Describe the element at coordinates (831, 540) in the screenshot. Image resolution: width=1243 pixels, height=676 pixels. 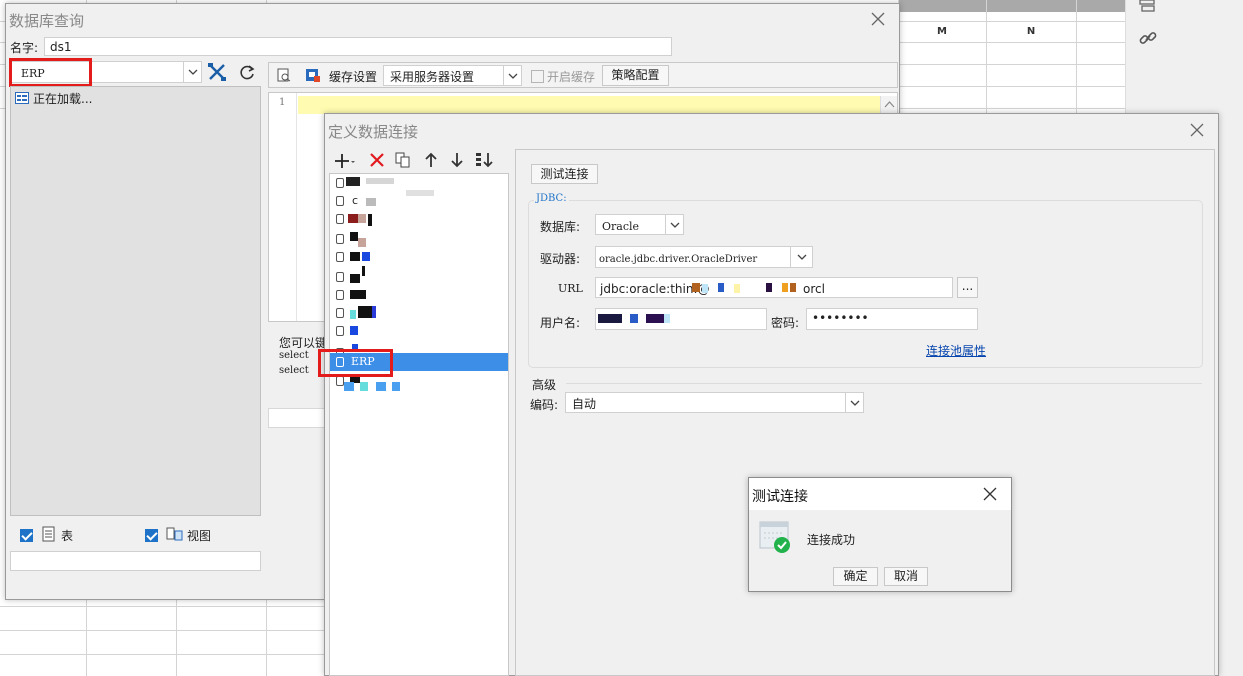
I see `success-message: 连接成功` at that location.